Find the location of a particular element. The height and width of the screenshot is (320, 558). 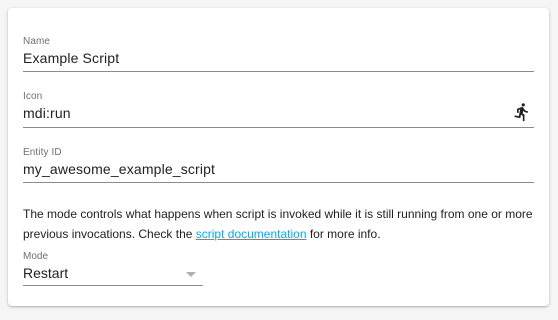

entity-id-field: Entity ID my_awesome_example_script is located at coordinates (278, 165).